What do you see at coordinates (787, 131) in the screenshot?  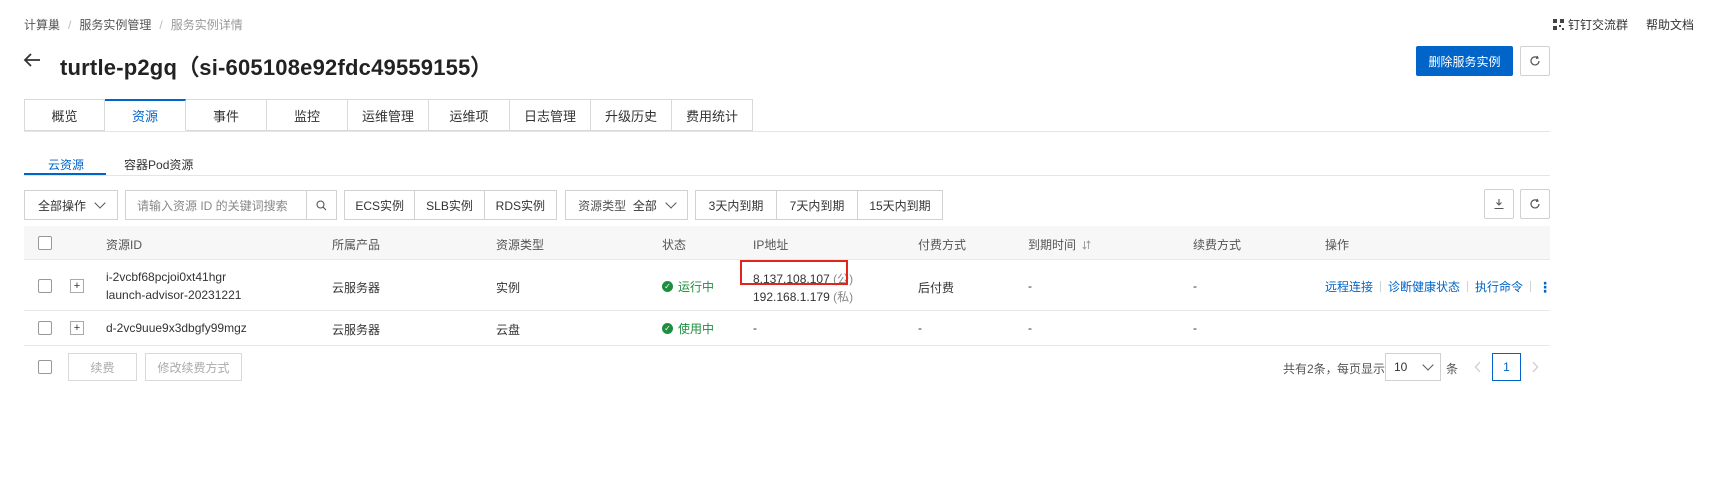 I see `tabs-divider` at bounding box center [787, 131].